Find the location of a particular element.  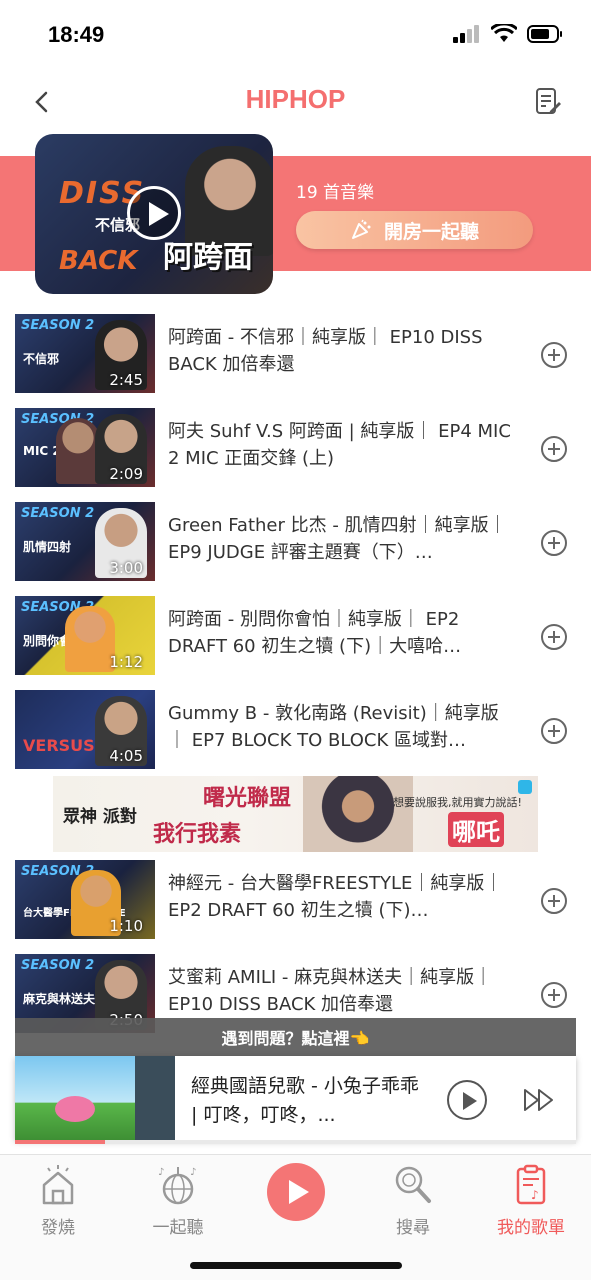

player-artwork is located at coordinates (95, 1098).